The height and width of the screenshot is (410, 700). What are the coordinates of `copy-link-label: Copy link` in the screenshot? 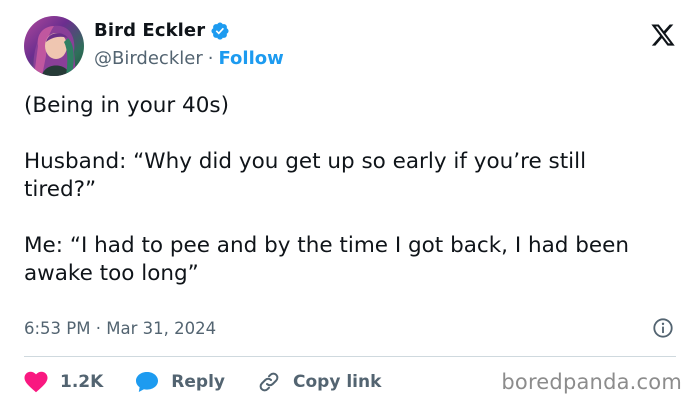 It's located at (337, 382).